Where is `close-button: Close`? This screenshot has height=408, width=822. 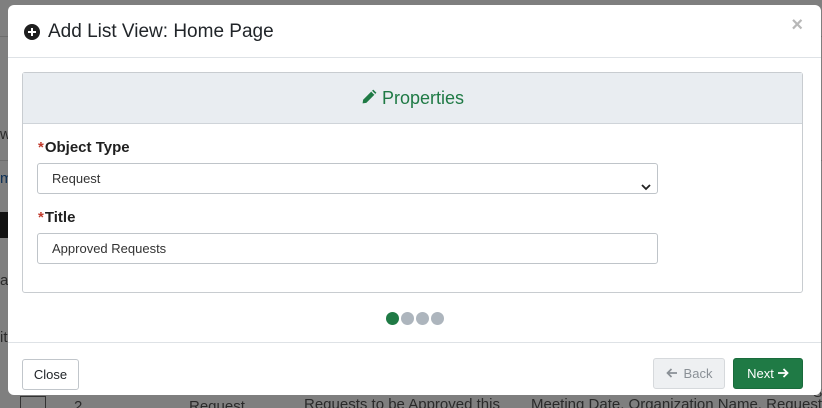 close-button: Close is located at coordinates (50, 374).